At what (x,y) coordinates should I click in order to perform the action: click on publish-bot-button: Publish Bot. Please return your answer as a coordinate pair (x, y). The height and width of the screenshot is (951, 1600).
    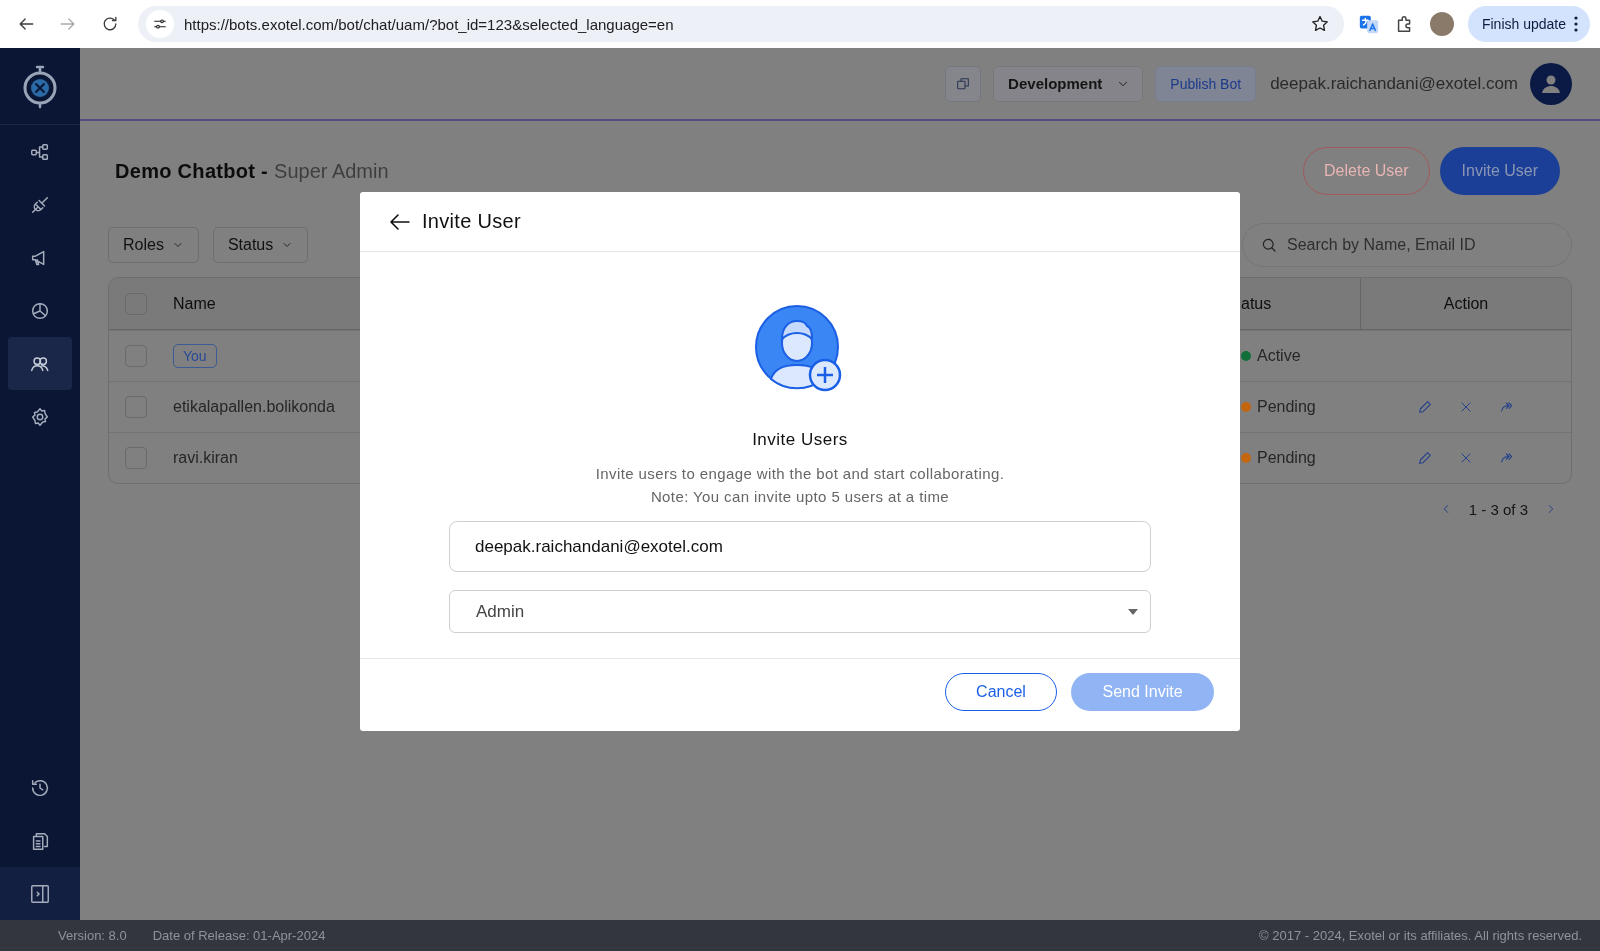
    Looking at the image, I should click on (1206, 83).